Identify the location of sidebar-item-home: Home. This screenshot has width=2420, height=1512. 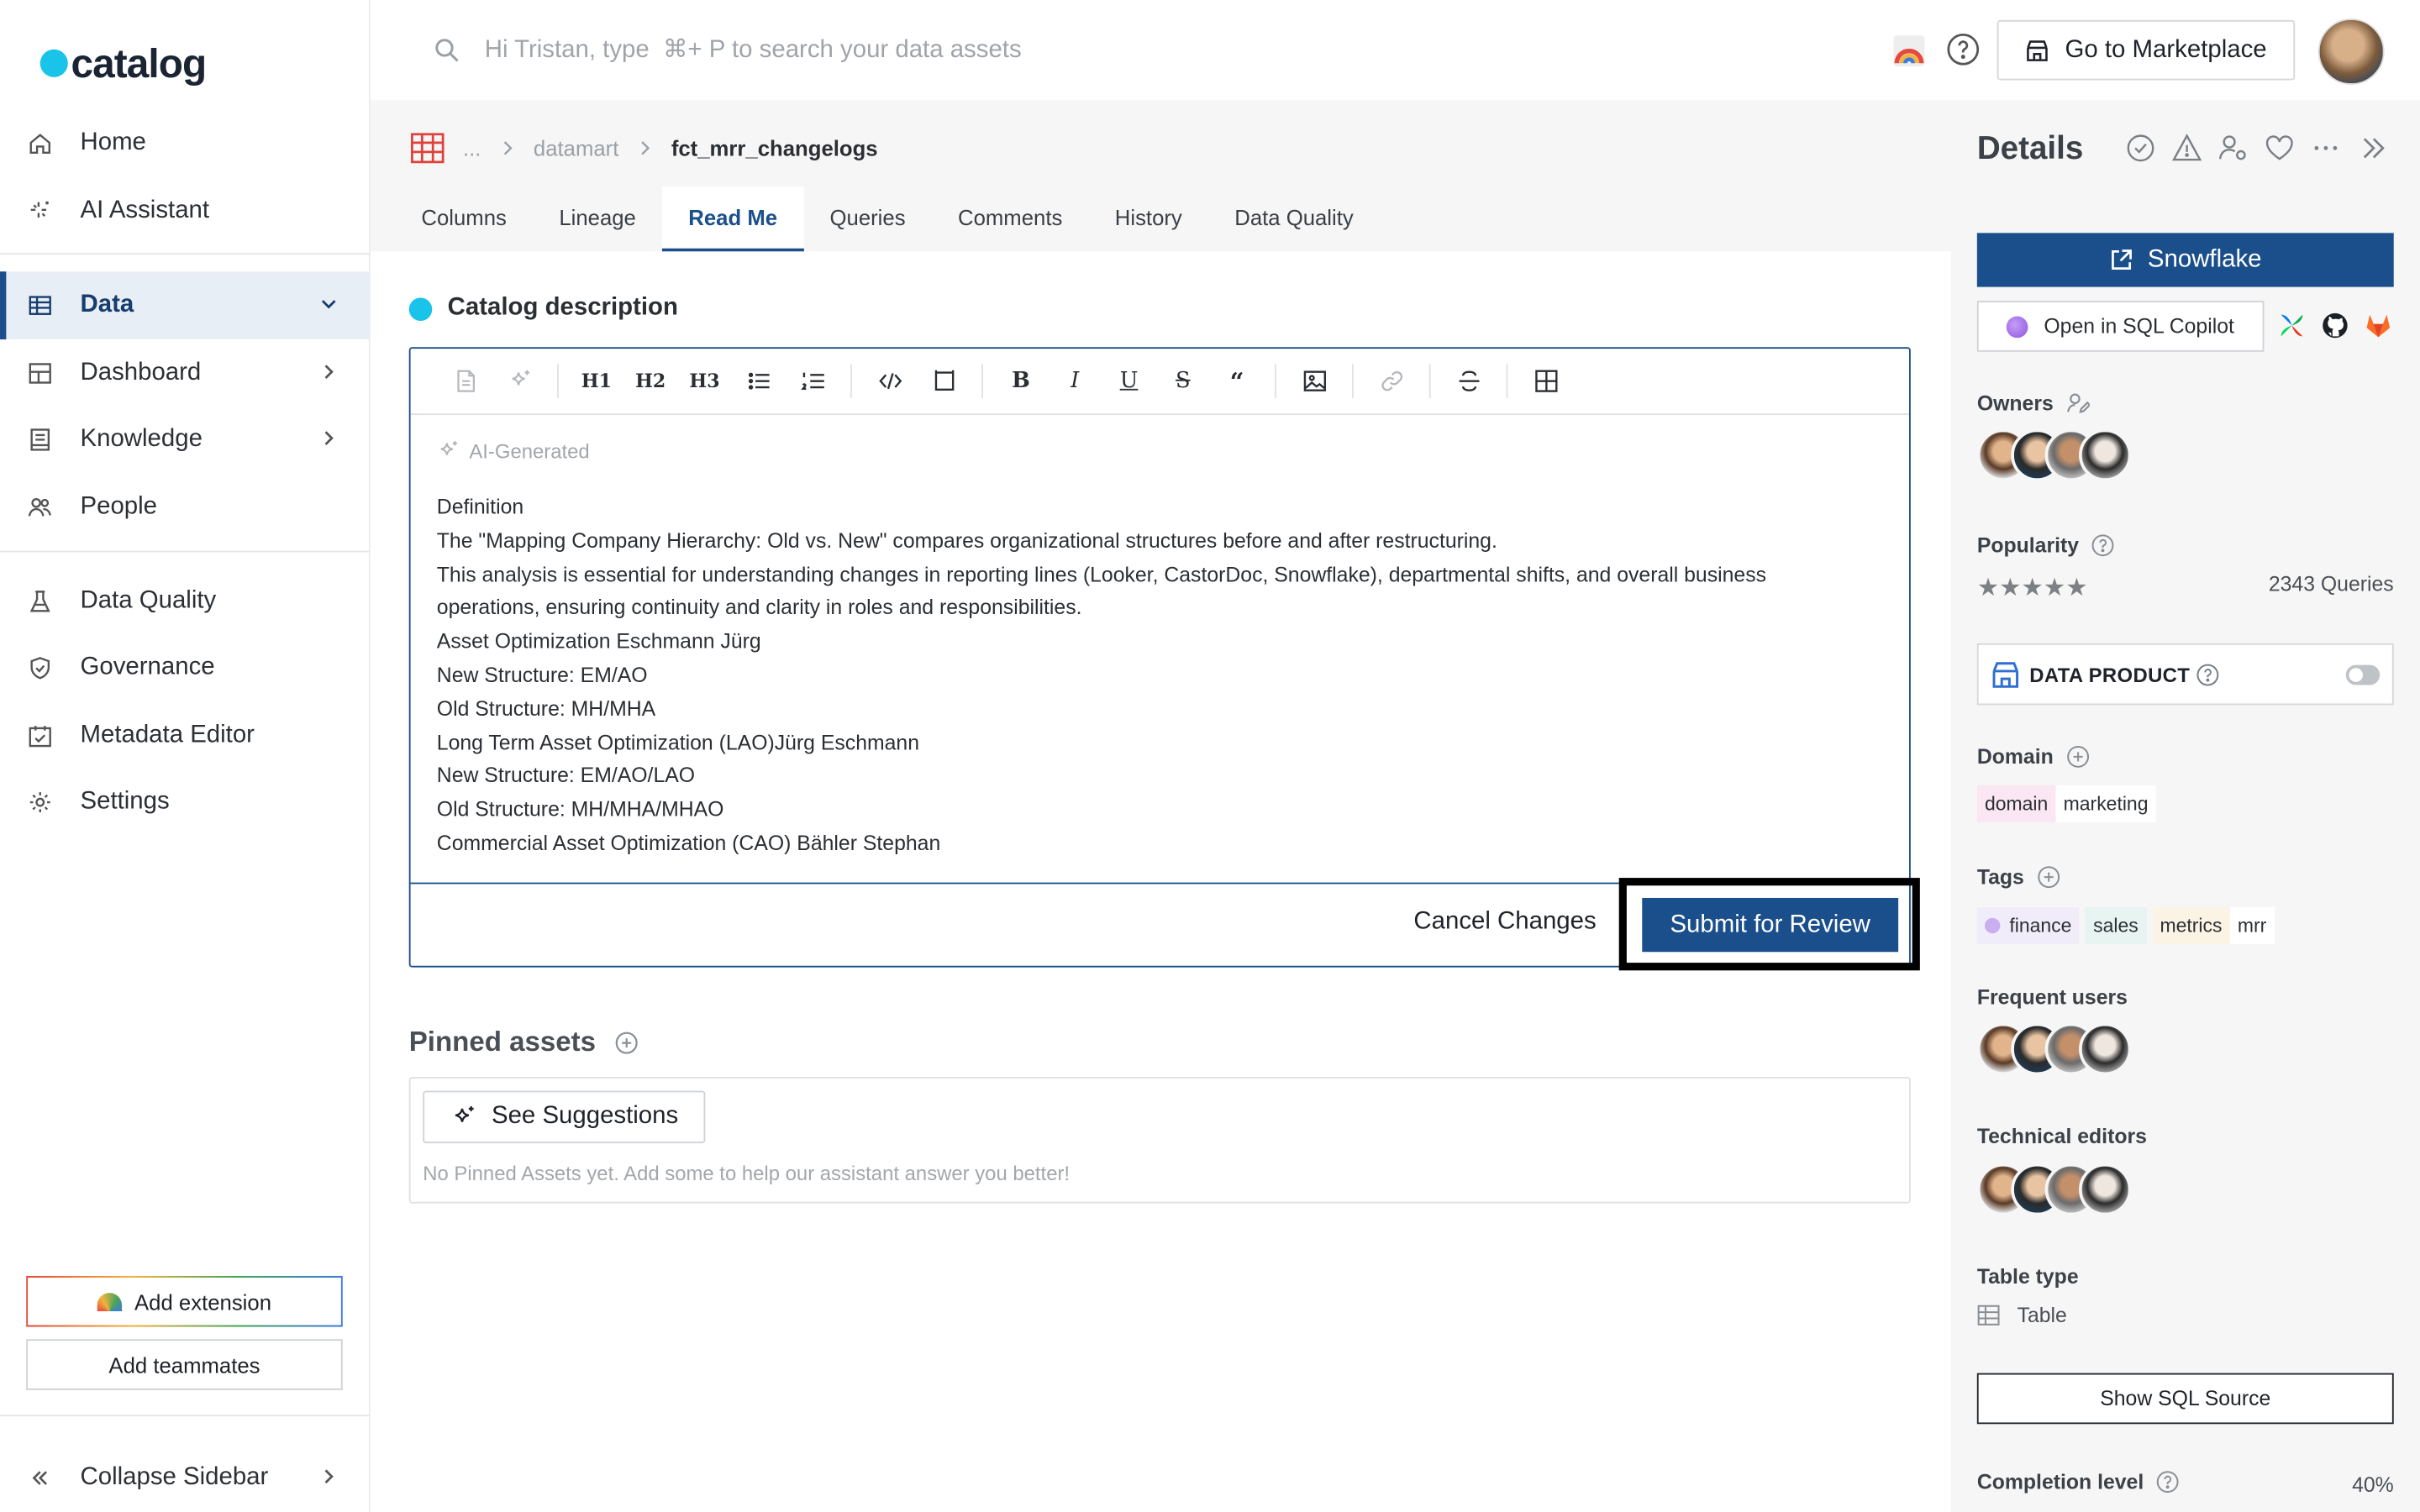
(185, 143).